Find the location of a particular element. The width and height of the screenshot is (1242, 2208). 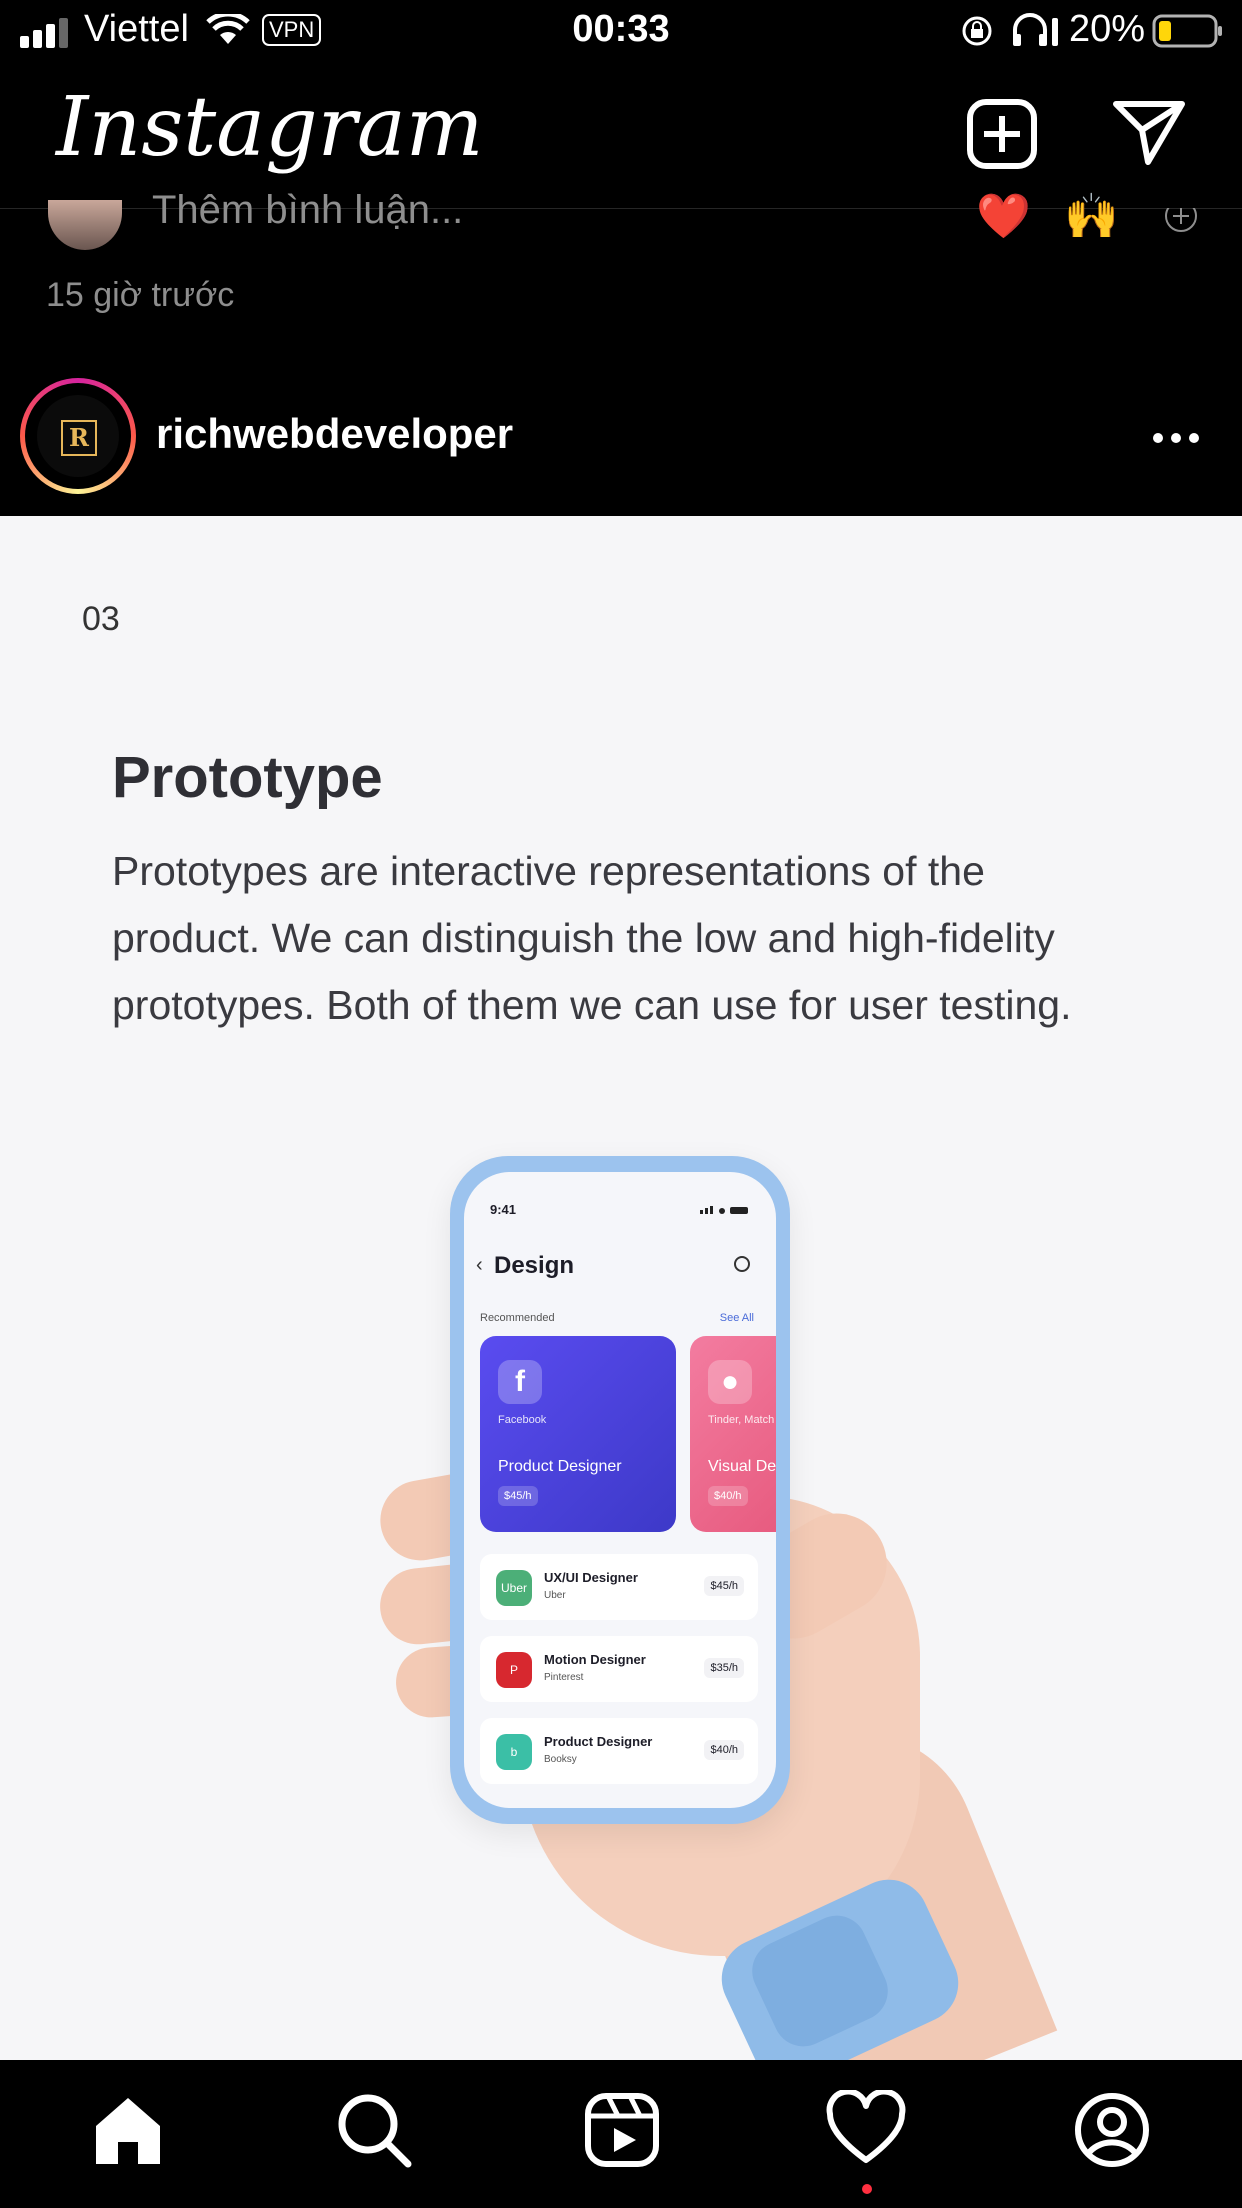

job-company: Pinterest is located at coordinates (564, 1677).